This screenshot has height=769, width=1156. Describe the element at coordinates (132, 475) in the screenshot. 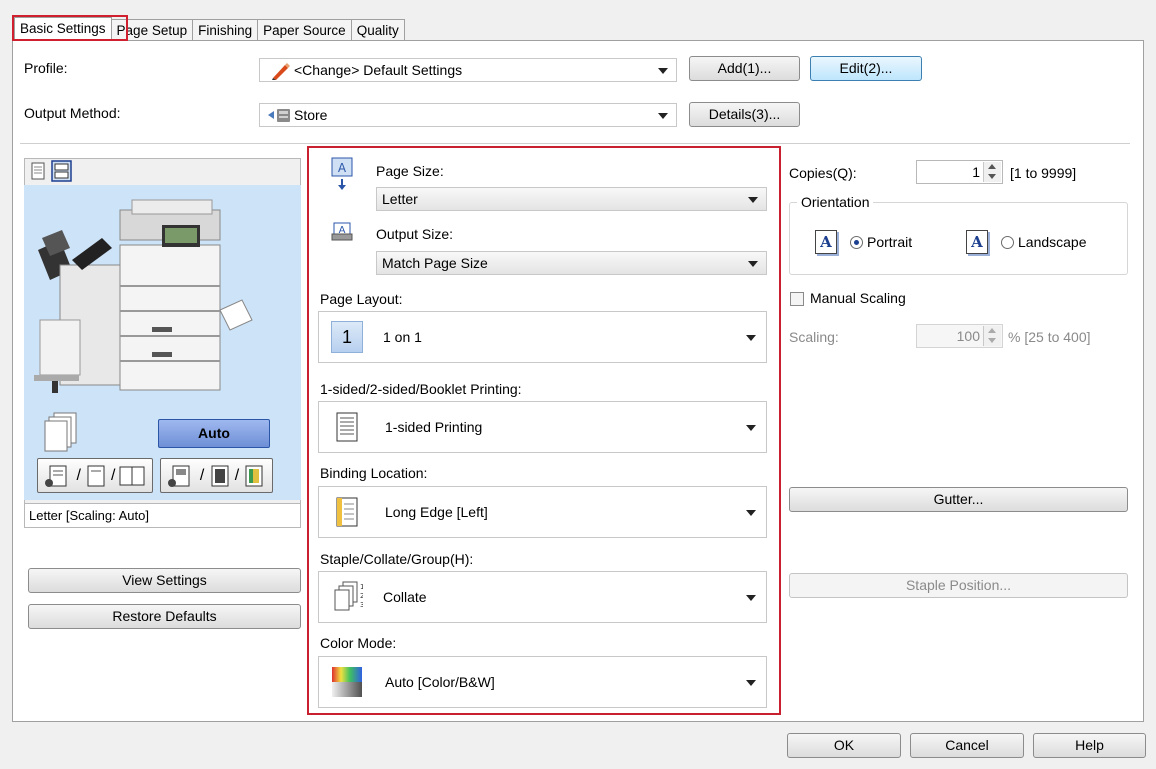

I see `booklet-icon` at that location.